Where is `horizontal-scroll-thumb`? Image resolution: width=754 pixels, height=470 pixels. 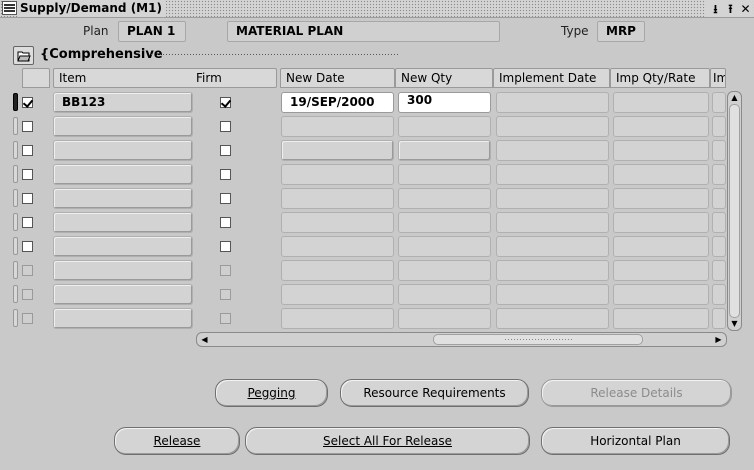
horizontal-scroll-thumb is located at coordinates (538, 339).